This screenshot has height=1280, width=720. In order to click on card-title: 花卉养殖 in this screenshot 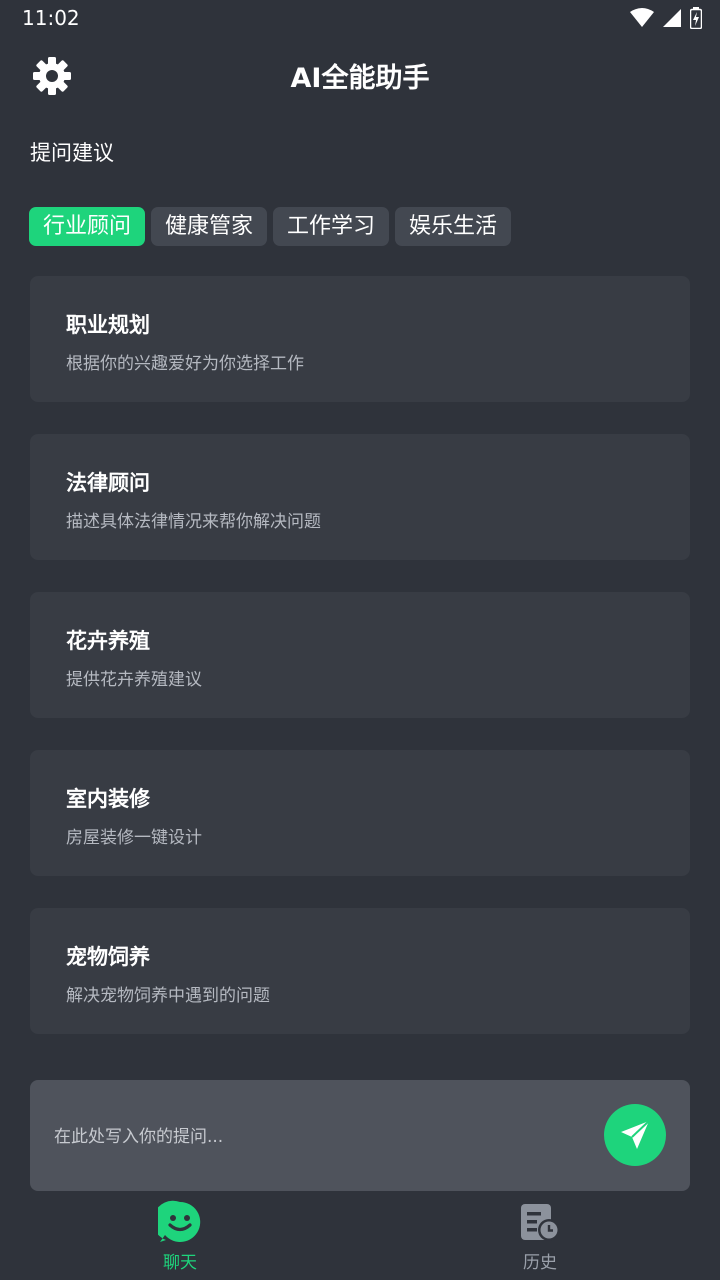, I will do `click(108, 641)`.